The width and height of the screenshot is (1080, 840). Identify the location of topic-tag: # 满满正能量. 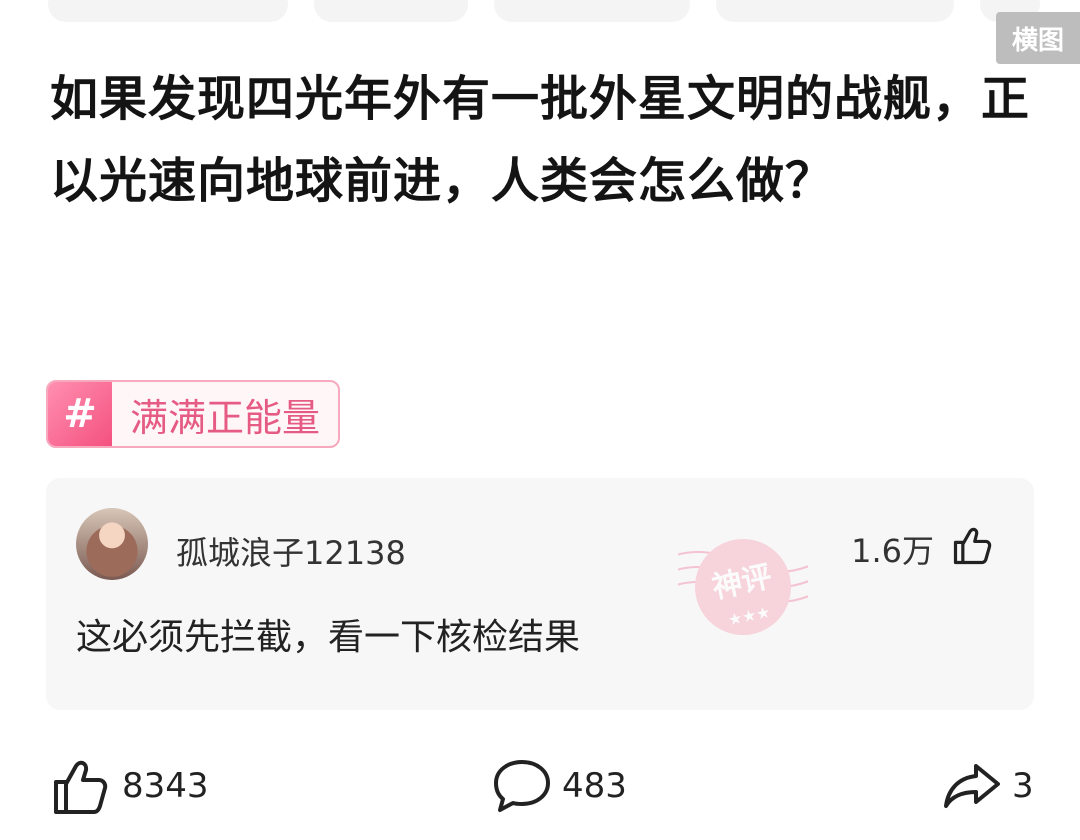
(193, 414).